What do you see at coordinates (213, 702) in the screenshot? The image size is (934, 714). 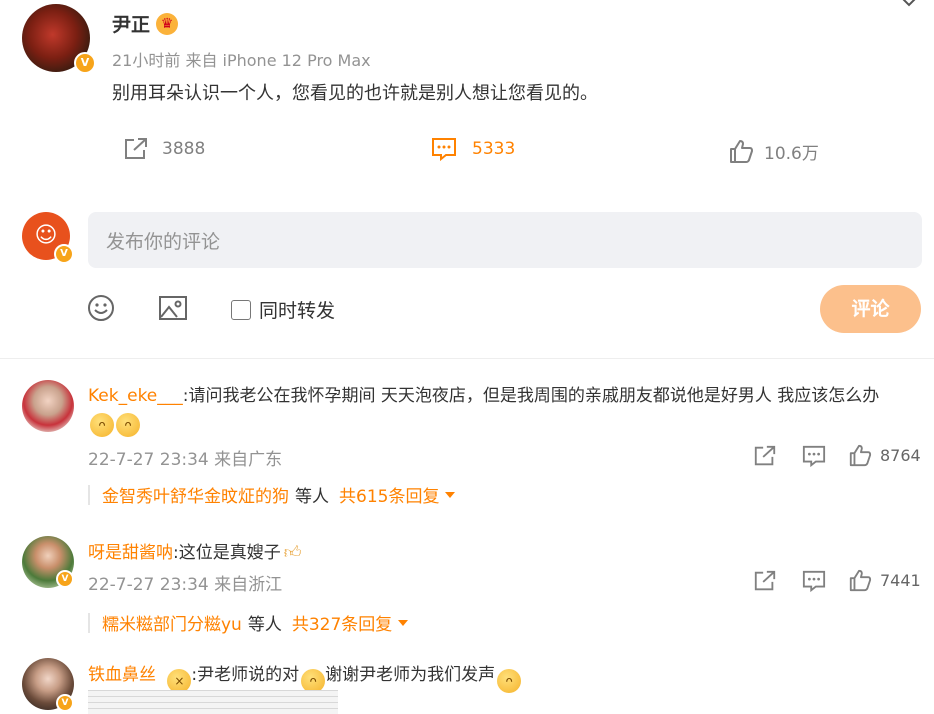 I see `attached-image-preview` at bounding box center [213, 702].